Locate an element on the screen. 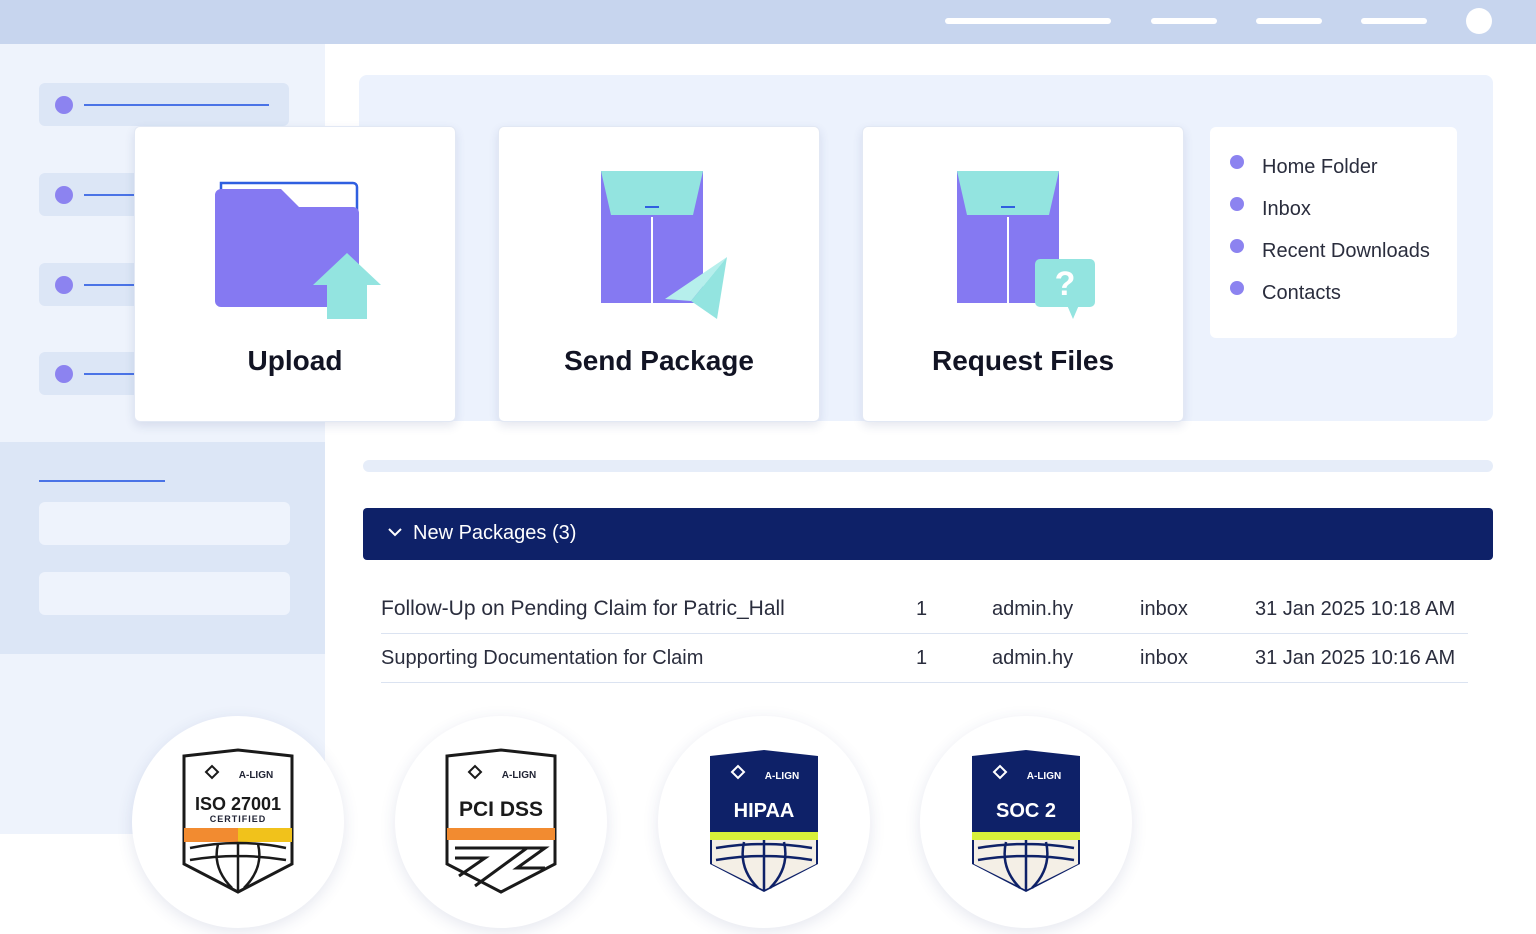  quick-link-label: Inbox is located at coordinates (1286, 208).